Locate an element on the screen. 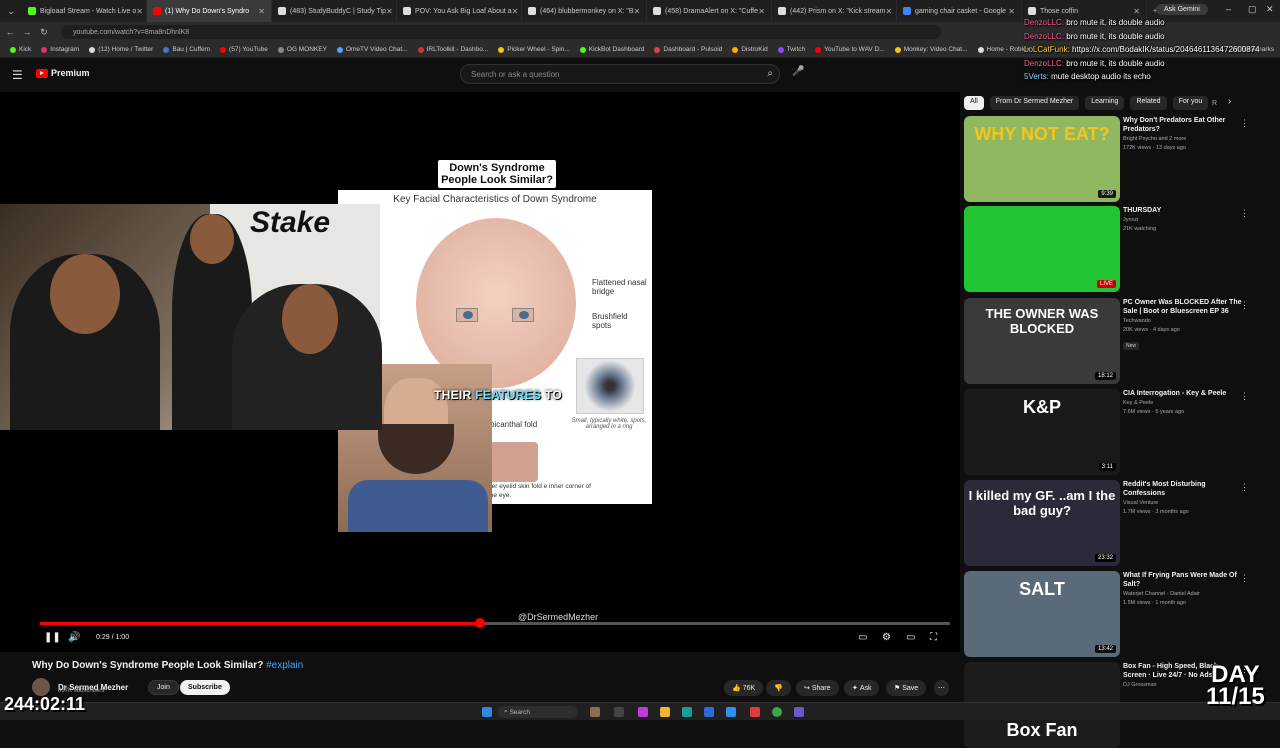 This screenshot has height=748, width=1280. browser-tab: (464) blubbermonkey on X: "B ✕ is located at coordinates (584, 11).